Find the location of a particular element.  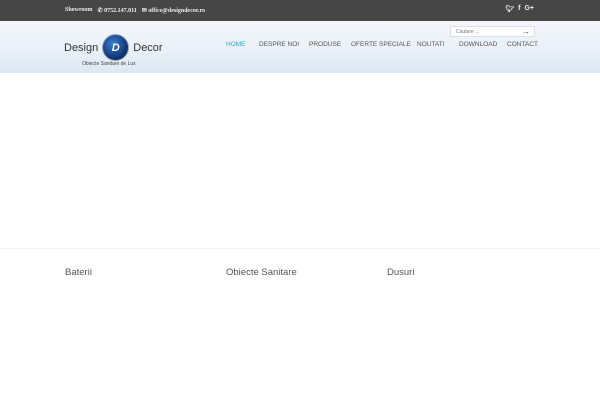

email-link: ✉ office@designdecor.ro is located at coordinates (173, 10).